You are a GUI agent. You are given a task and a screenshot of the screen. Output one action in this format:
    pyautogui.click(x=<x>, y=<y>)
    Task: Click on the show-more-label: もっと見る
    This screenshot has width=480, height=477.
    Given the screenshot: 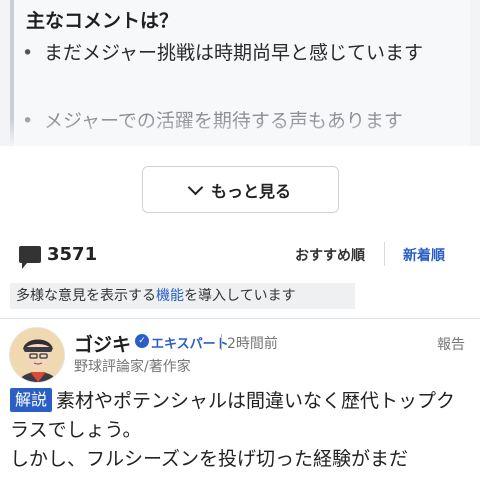 What is the action you would take?
    pyautogui.click(x=250, y=191)
    